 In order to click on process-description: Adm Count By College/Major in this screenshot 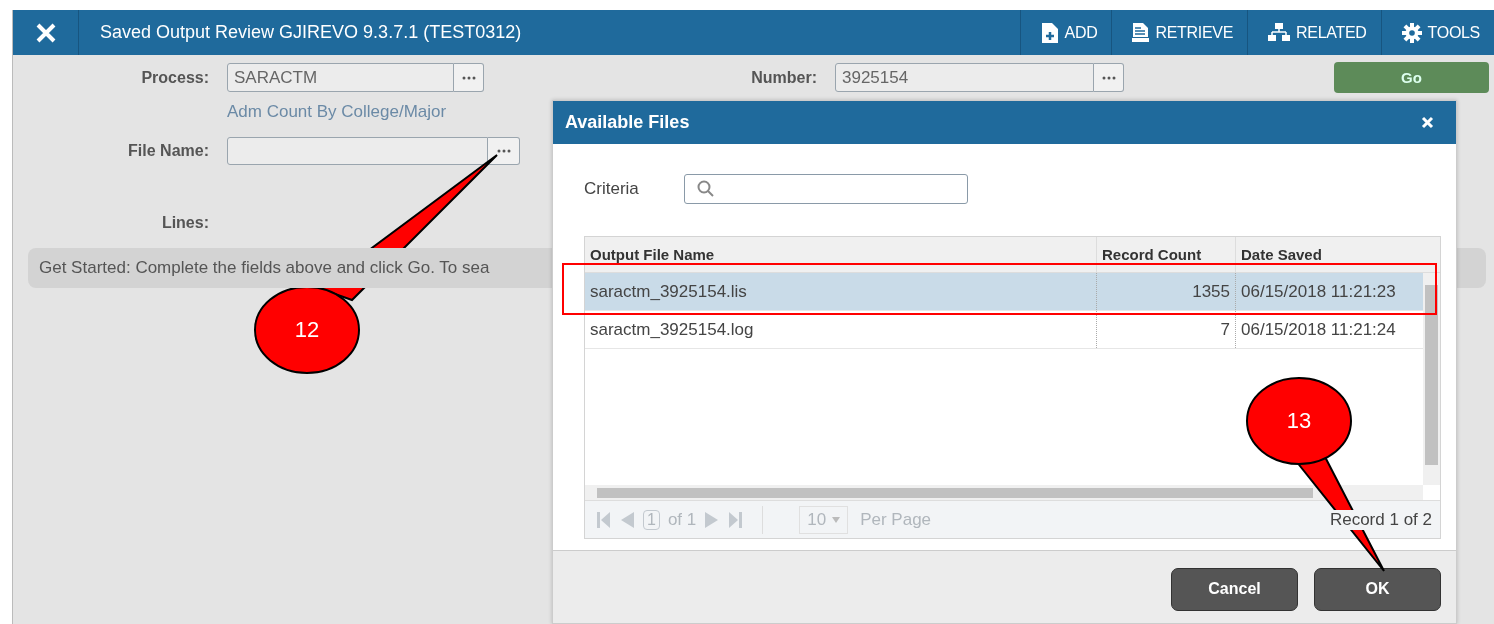, I will do `click(337, 112)`.